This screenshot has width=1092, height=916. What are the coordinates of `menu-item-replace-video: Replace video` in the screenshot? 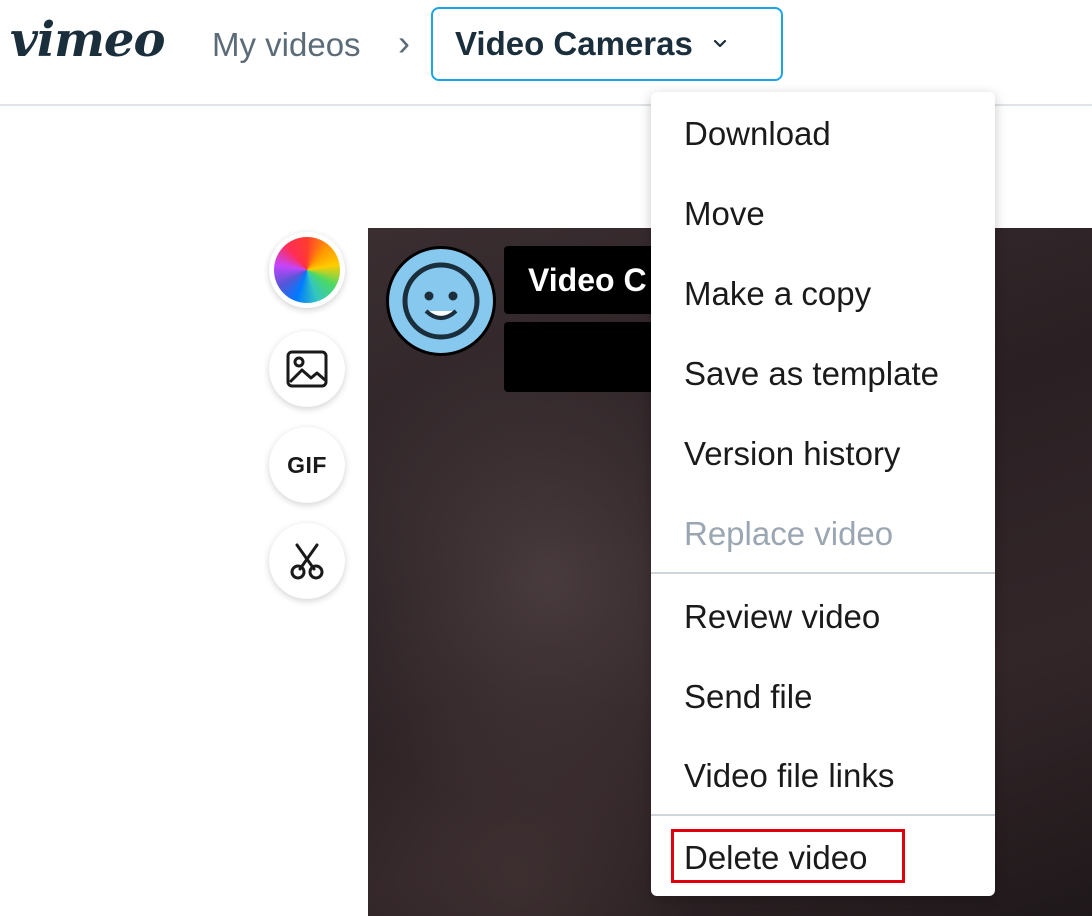 It's located at (789, 533).